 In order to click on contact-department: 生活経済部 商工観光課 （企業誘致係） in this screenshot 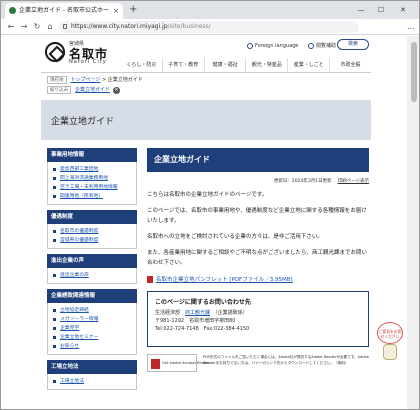, I will do `click(201, 313)`.